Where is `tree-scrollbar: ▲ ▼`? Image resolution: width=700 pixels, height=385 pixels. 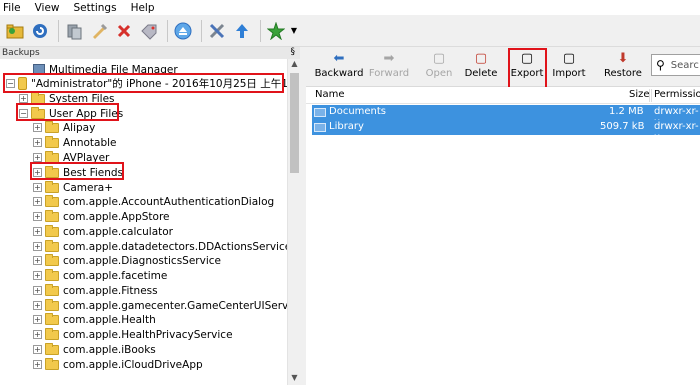 tree-scrollbar: ▲ ▼ is located at coordinates (293, 222).